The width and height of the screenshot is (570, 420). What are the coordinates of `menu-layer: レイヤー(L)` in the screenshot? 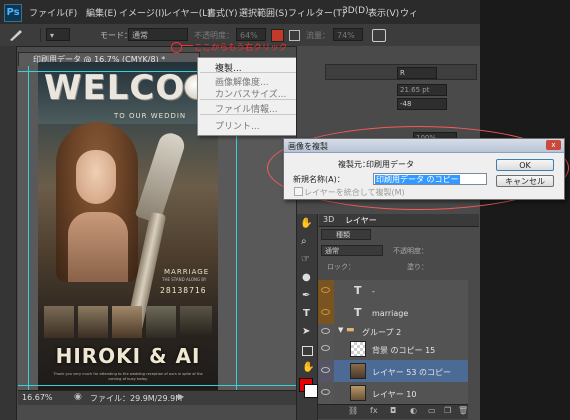 It's located at (187, 12).